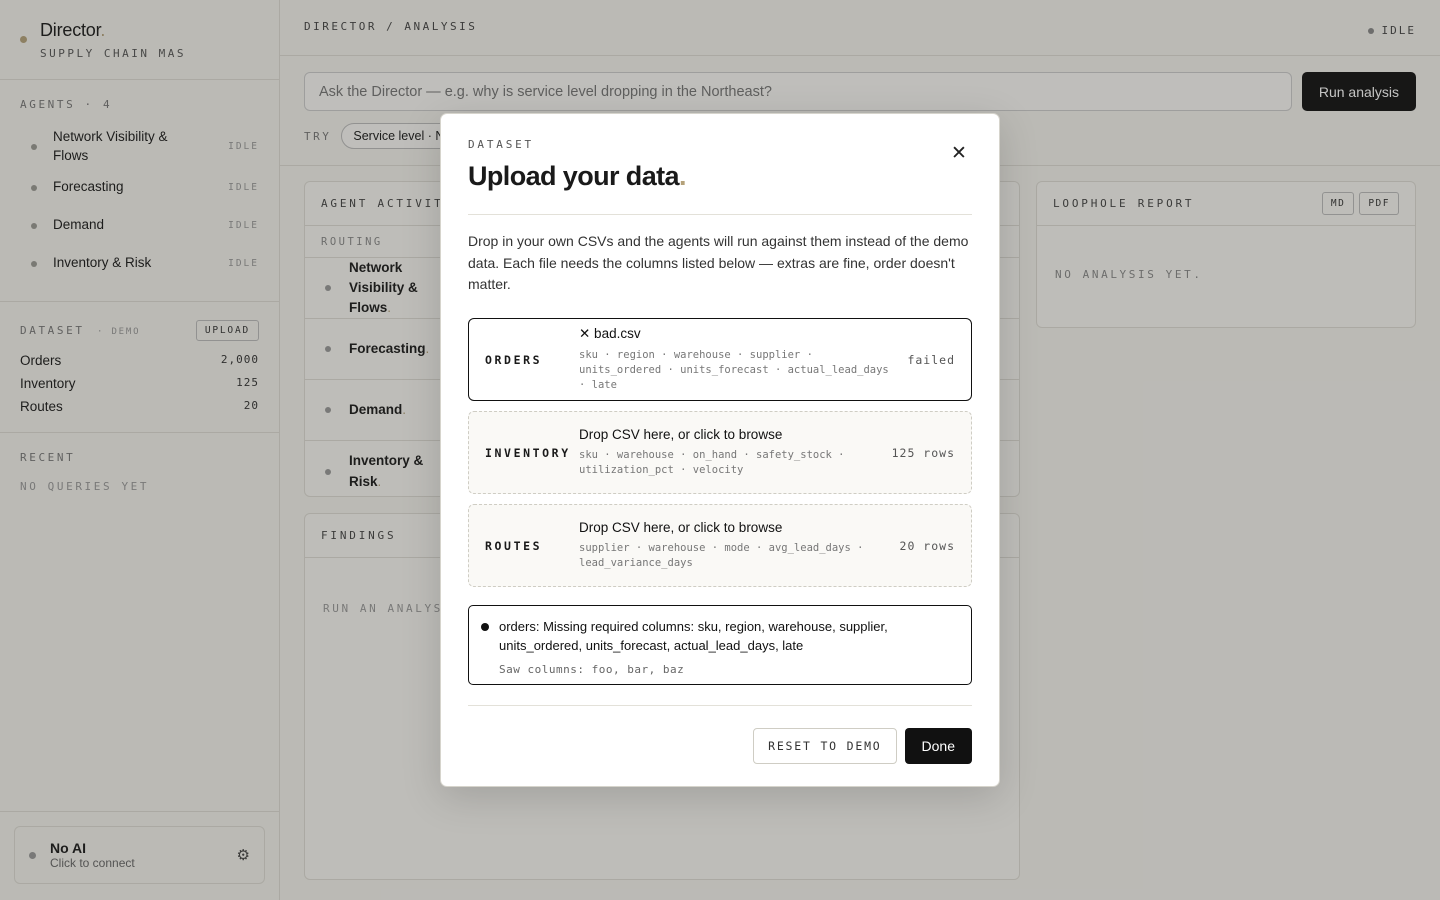  I want to click on dropzone-label: ORDERS, so click(514, 359).